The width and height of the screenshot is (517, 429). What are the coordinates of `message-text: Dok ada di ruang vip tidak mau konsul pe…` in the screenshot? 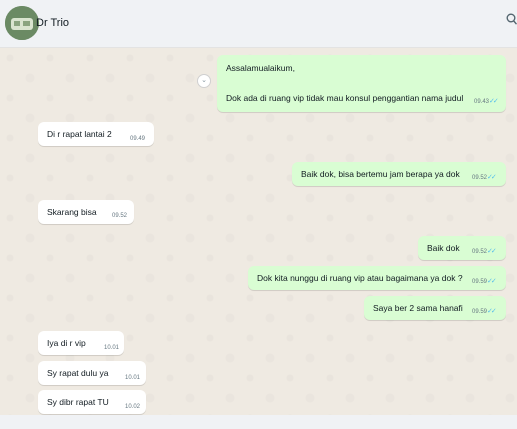 It's located at (345, 98).